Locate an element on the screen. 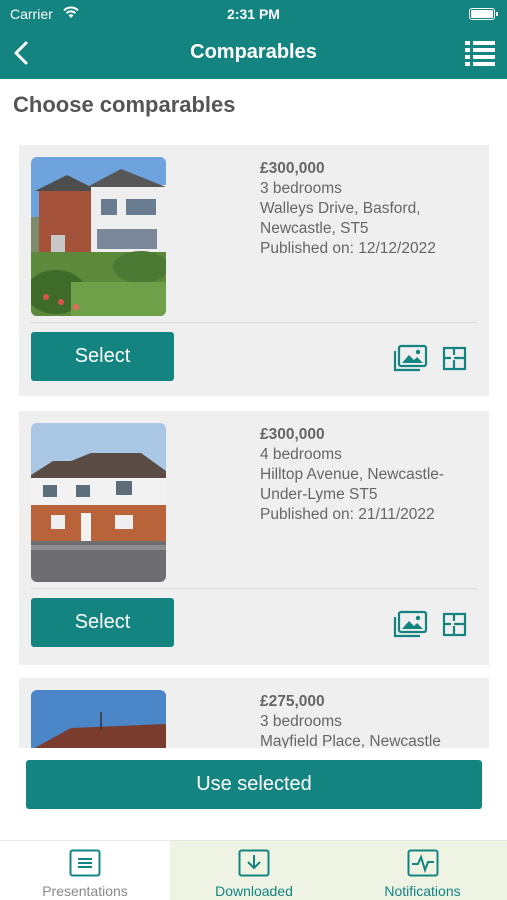 This screenshot has width=507, height=900. list-icon is located at coordinates (480, 53).